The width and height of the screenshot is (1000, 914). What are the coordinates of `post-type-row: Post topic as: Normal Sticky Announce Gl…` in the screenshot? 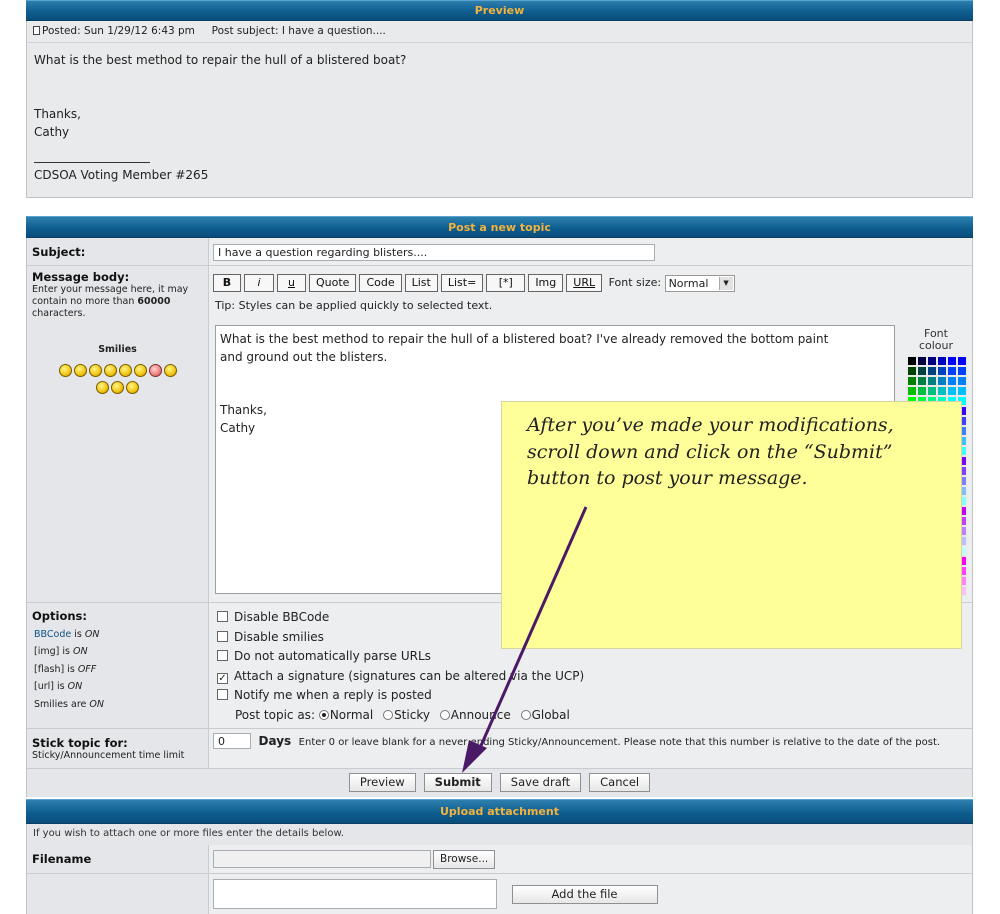 It's located at (402, 714).